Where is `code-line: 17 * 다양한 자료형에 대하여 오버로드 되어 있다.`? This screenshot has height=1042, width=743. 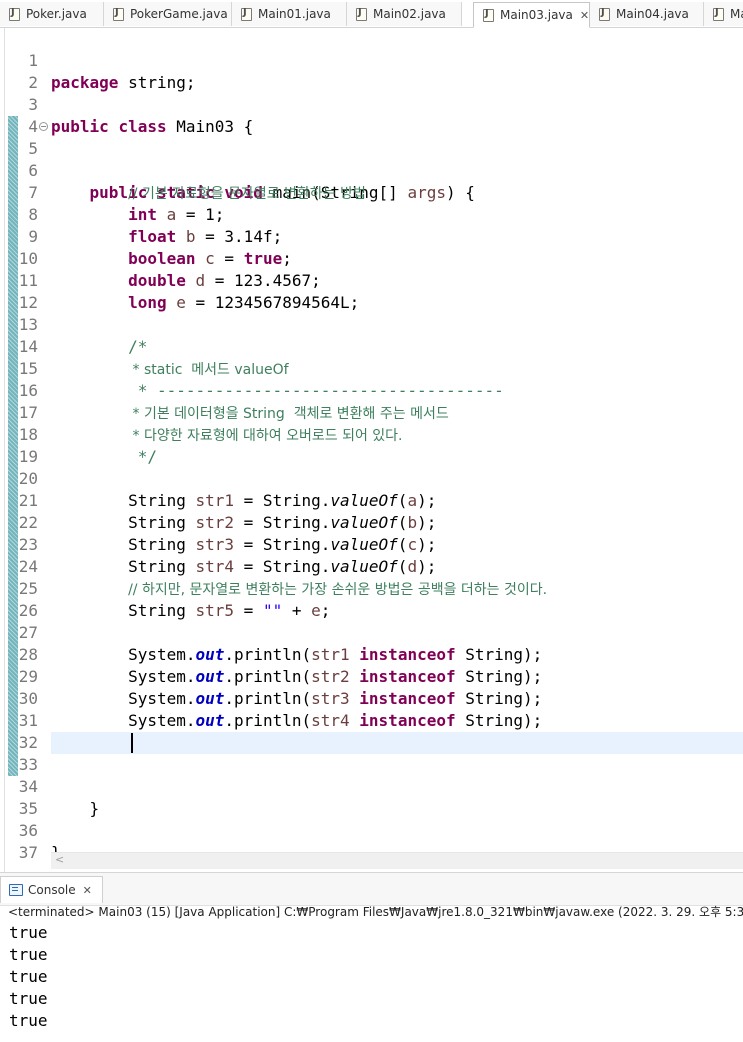
code-line: 17 * 다양한 자료형에 대하여 오버로드 되어 있다. is located at coordinates (371, 412).